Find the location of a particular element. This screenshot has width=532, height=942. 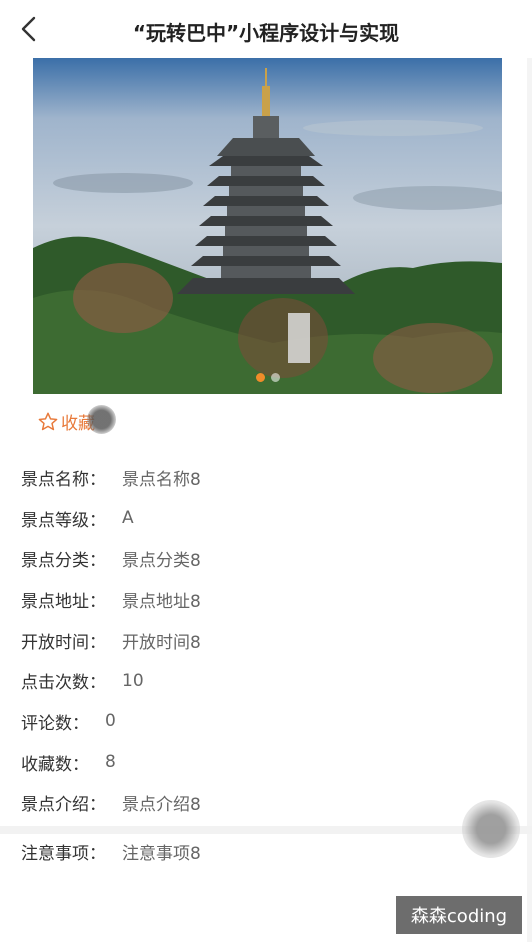

info-row-favorites: 收藏数： 8 is located at coordinates (261, 762).